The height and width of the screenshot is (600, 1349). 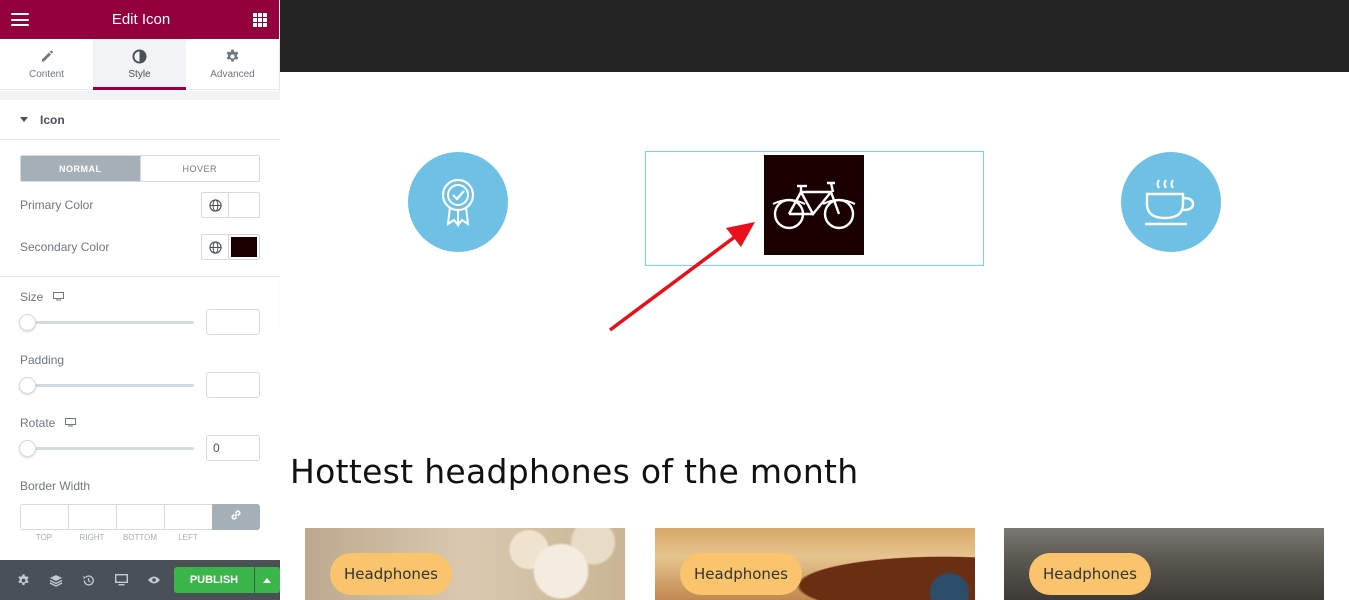 I want to click on divider, so click(x=140, y=276).